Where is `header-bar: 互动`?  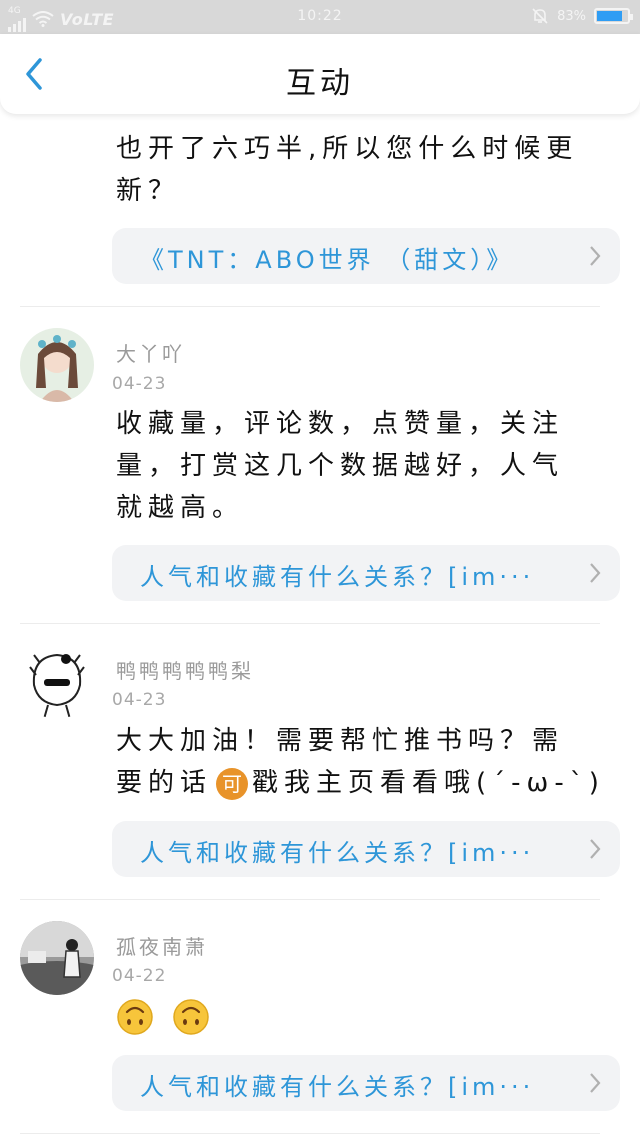 header-bar: 互动 is located at coordinates (320, 74).